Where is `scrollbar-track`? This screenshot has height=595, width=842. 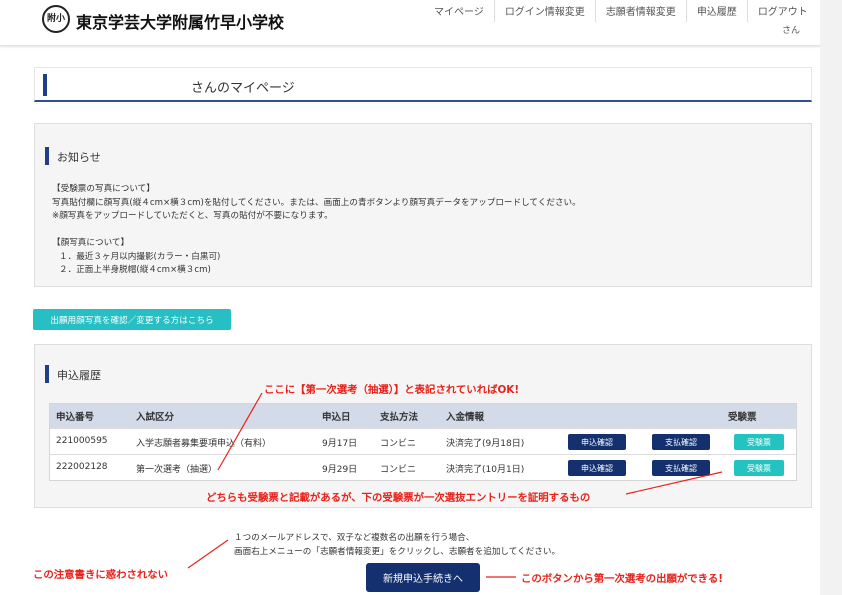
scrollbar-track is located at coordinates (831, 297).